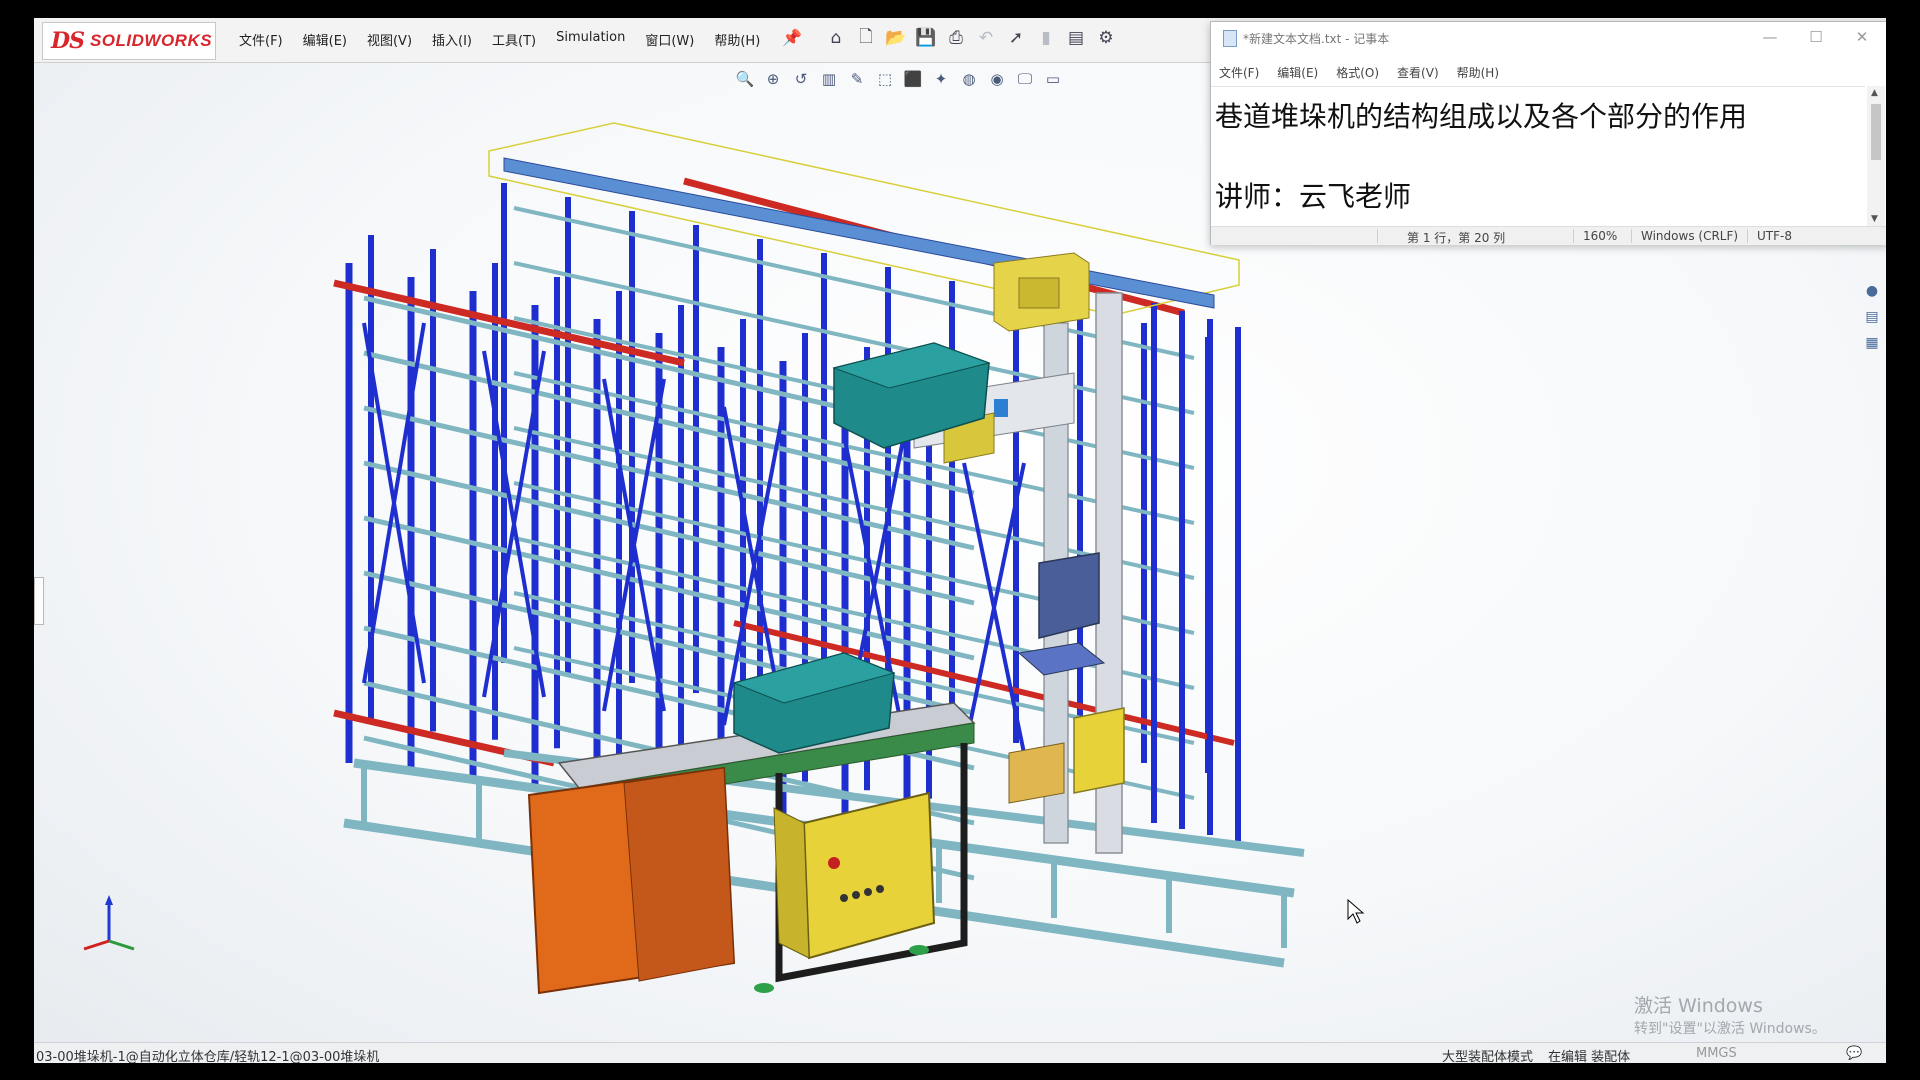 The image size is (1920, 1080). Describe the element at coordinates (1538, 156) in the screenshot. I see `notepad-text-area: 巷道堆垛机的结构组成以及各个部分的作用 讲师：云飞老师` at that location.